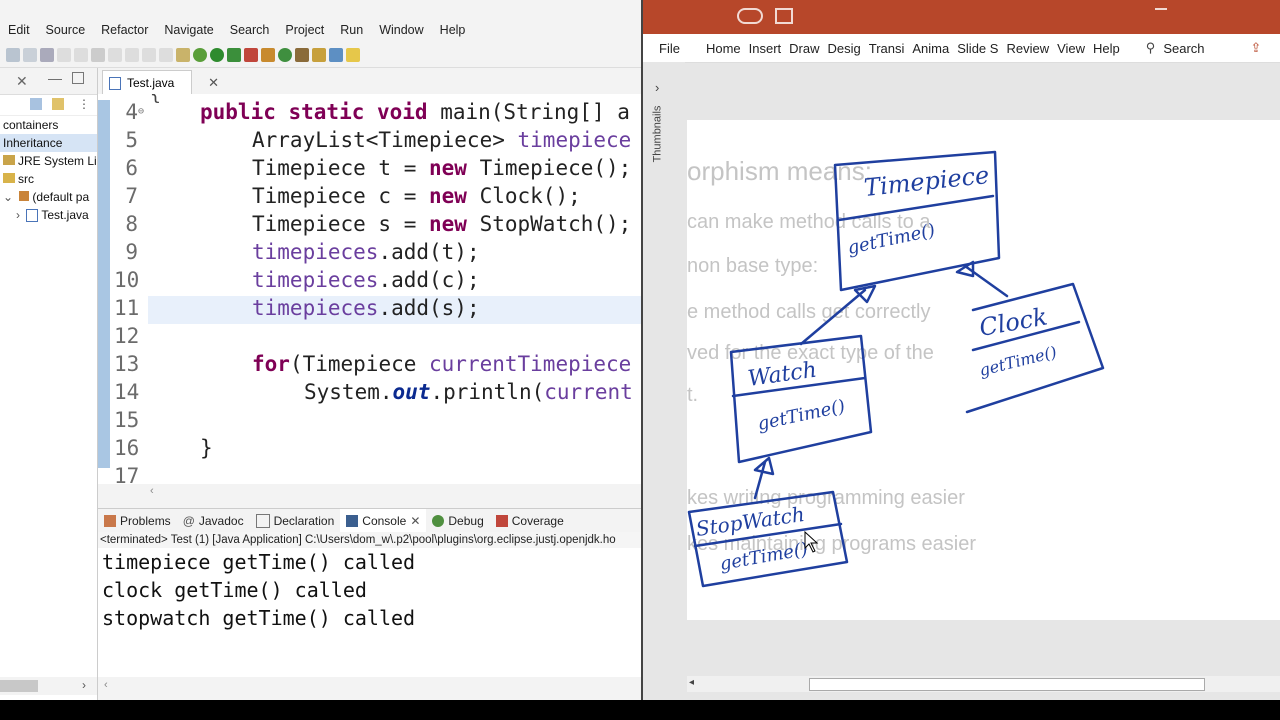 This screenshot has height=720, width=1280. Describe the element at coordinates (48, 143) in the screenshot. I see `tree-item-inheritance: Inheritance` at that location.